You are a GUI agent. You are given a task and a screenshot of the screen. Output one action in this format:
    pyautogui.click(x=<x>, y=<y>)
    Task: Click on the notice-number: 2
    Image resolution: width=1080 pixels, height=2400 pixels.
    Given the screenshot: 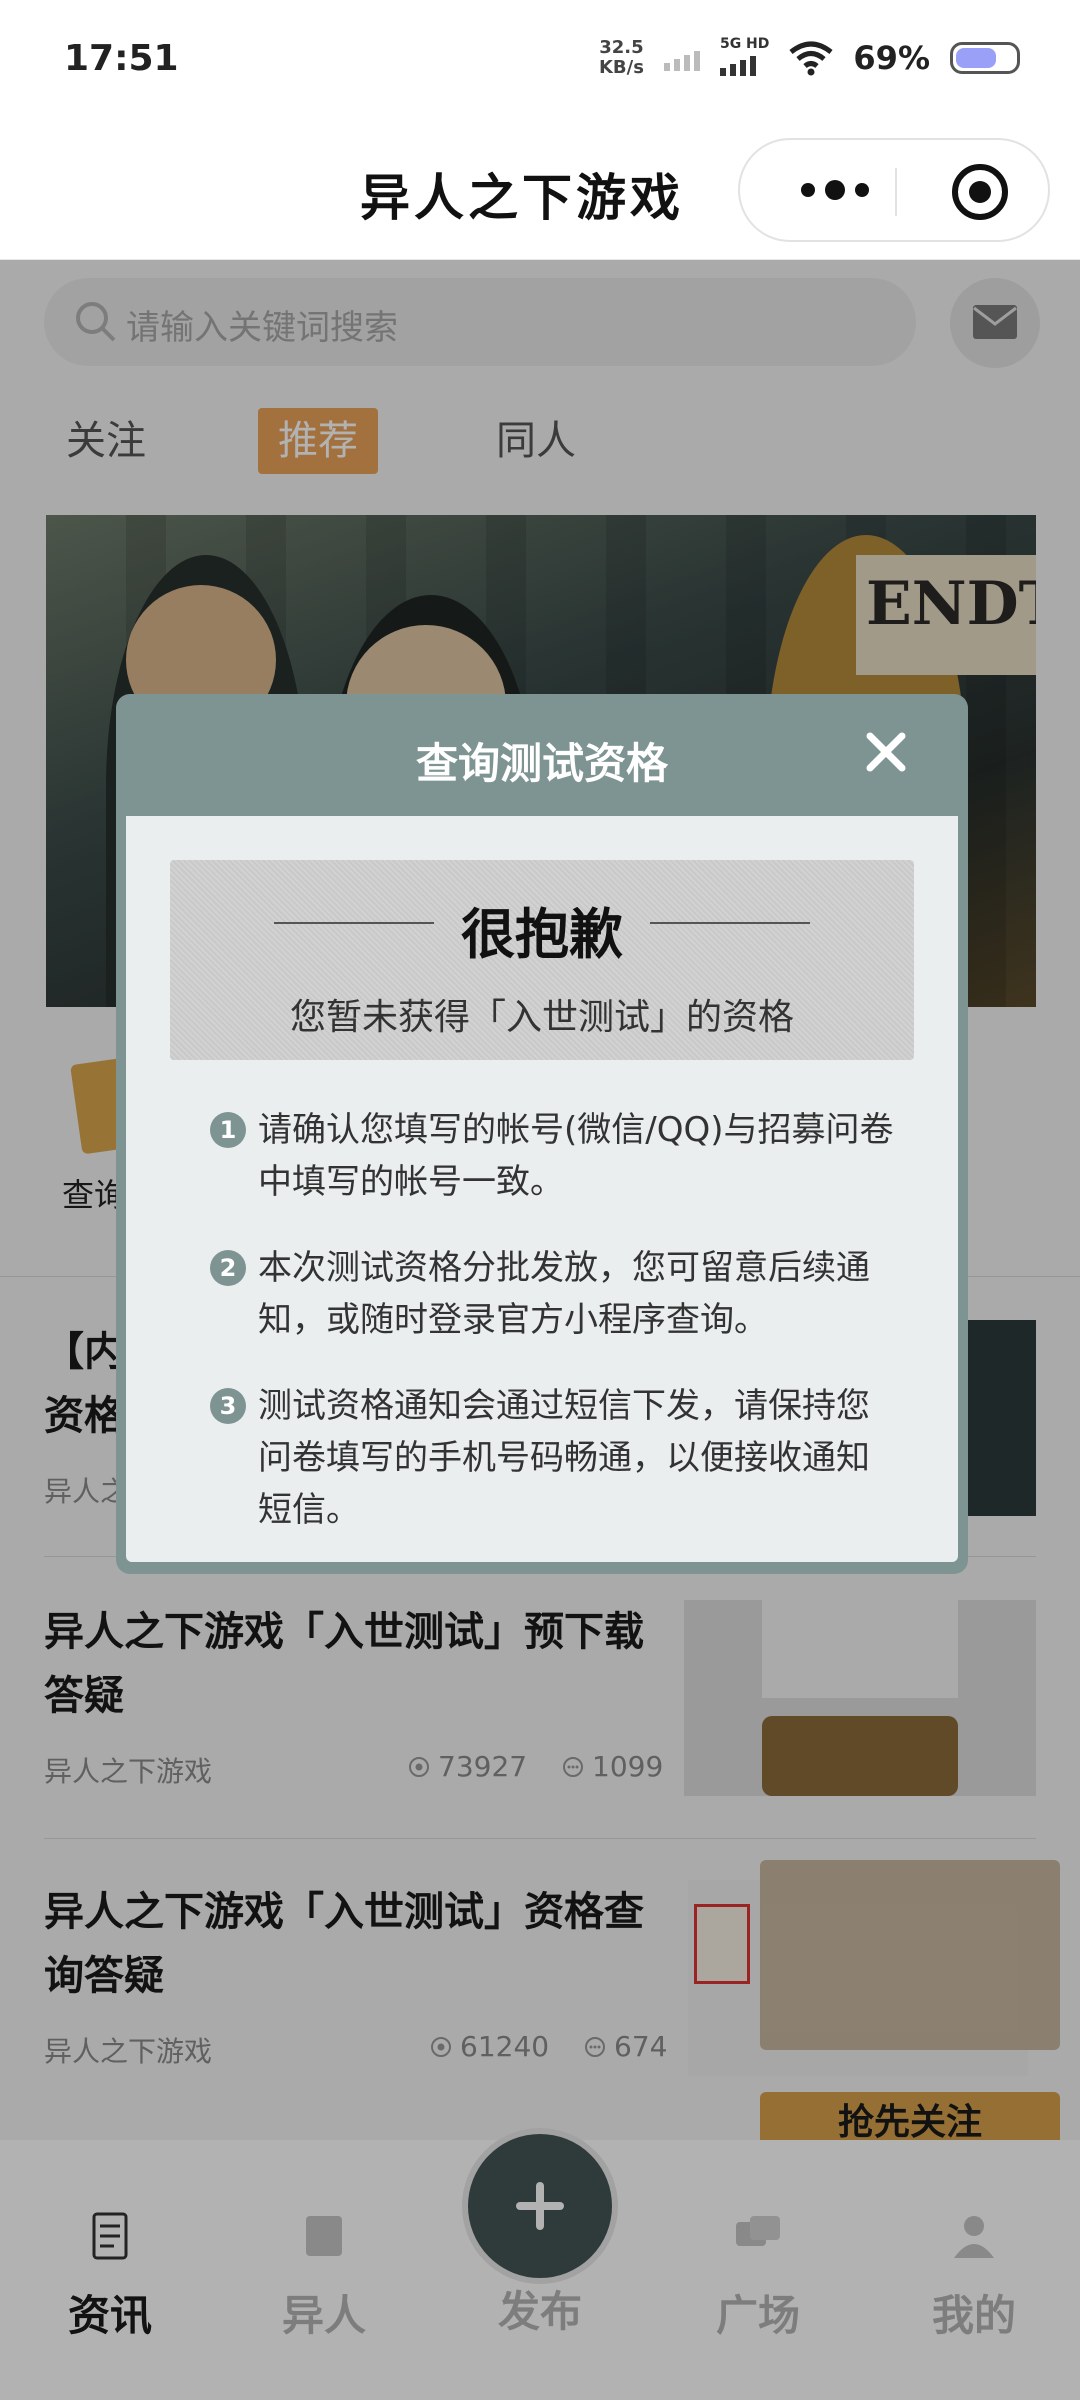 What is the action you would take?
    pyautogui.click(x=228, y=1268)
    